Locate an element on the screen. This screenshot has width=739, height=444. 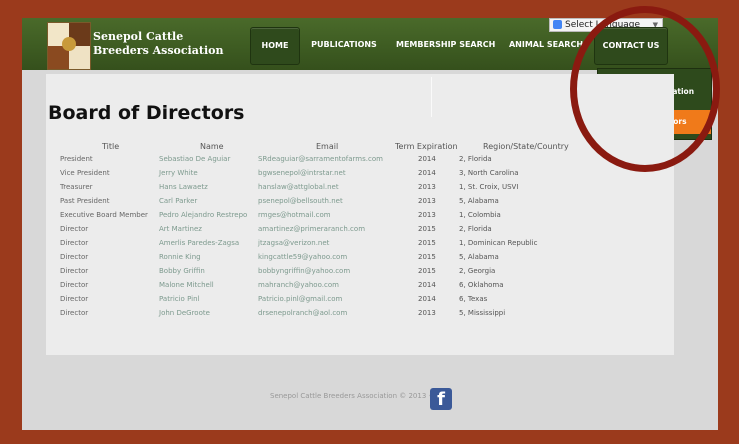
nav-membership-search: MEMBERSHIP SEARCH is located at coordinates (445, 45).